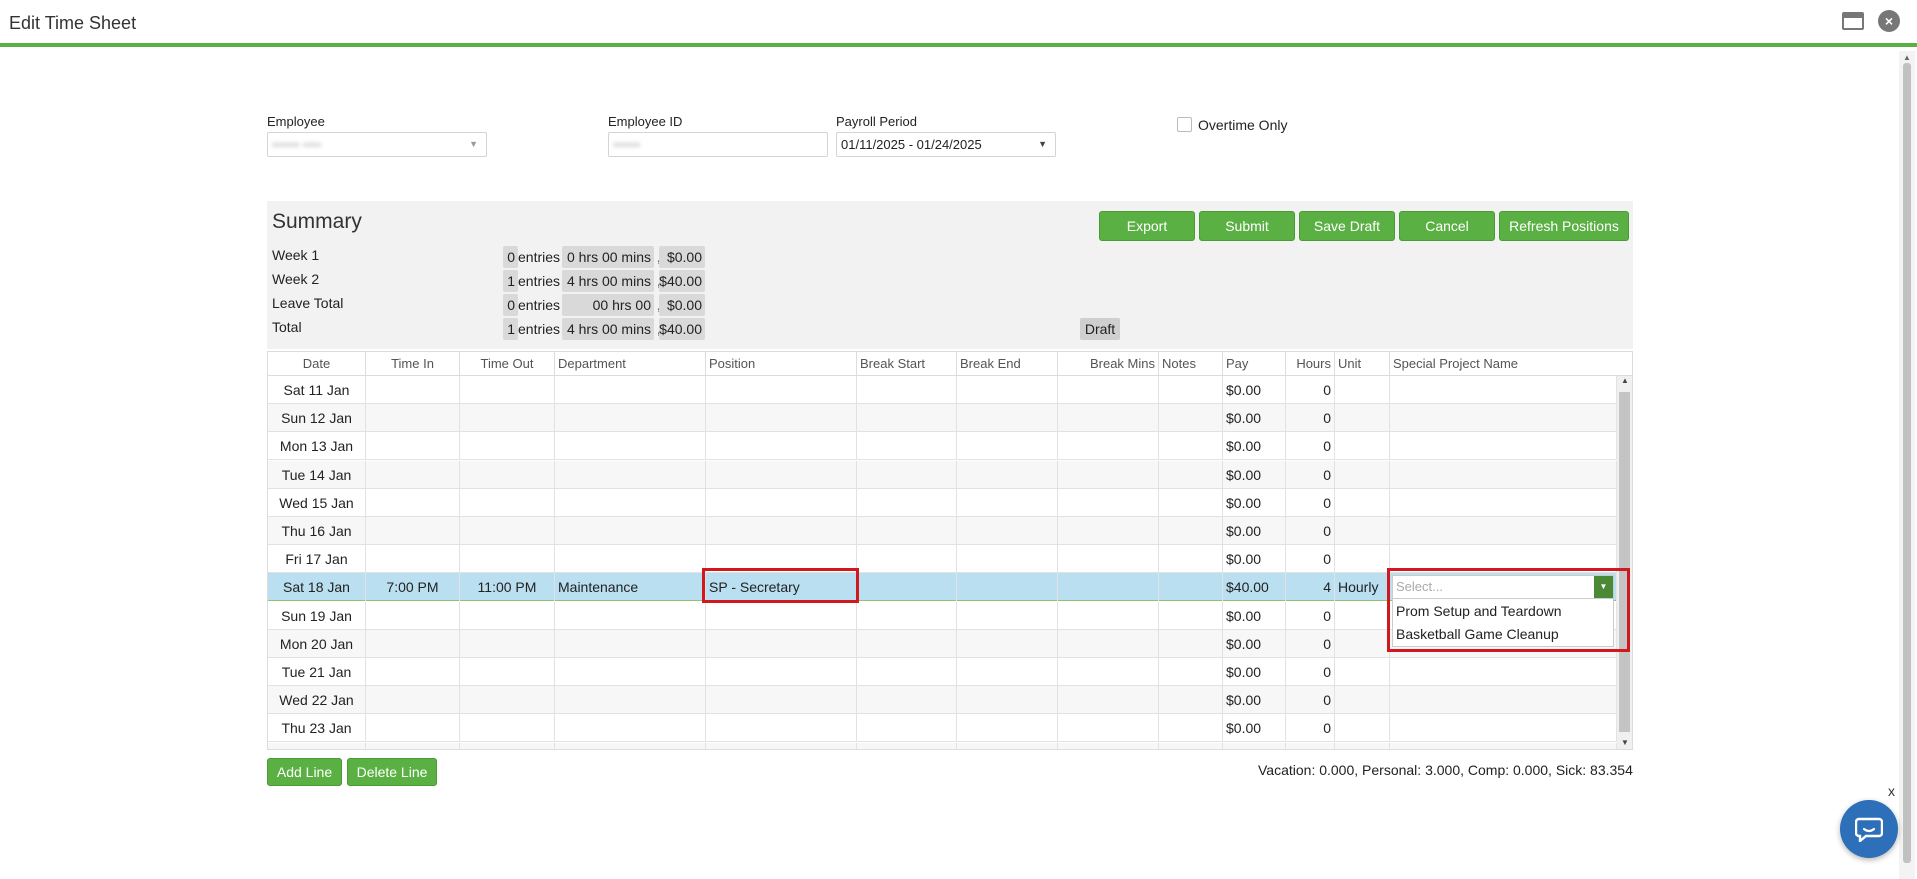 This screenshot has height=879, width=1917. Describe the element at coordinates (630, 587) in the screenshot. I see `cell-department: Maintenance` at that location.